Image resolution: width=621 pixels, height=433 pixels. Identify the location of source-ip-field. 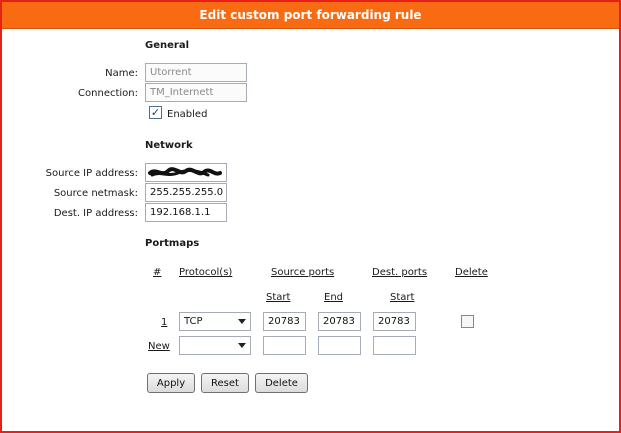
(186, 172).